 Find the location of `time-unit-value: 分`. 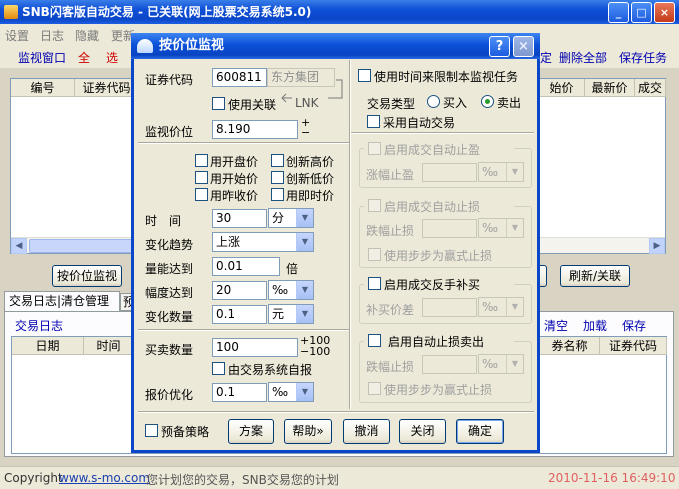

time-unit-value: 分 is located at coordinates (278, 218).